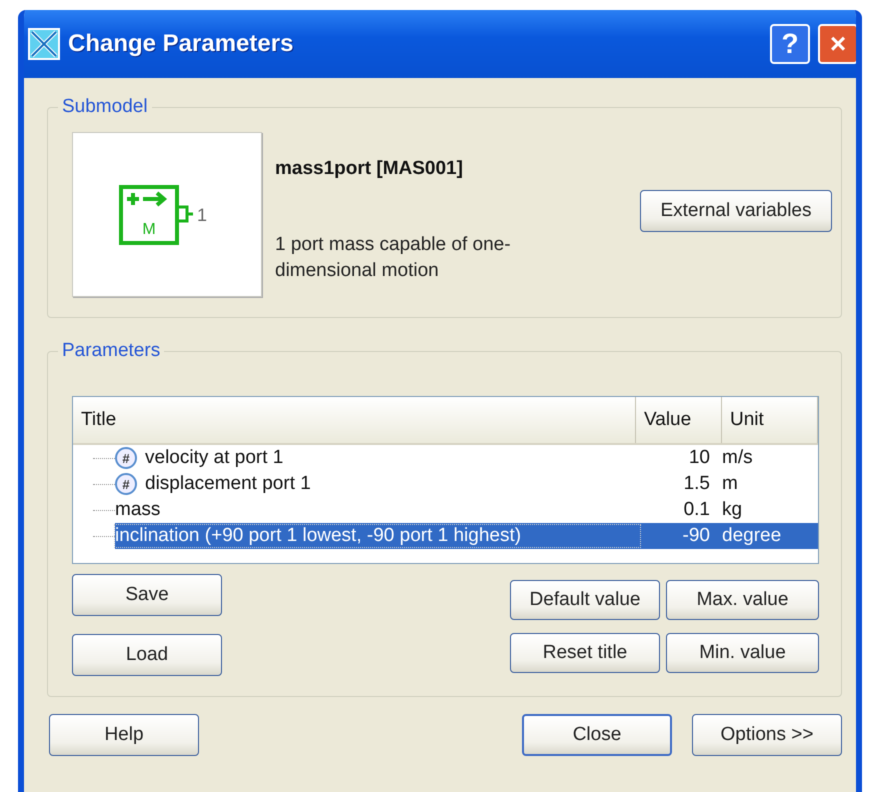 The height and width of the screenshot is (792, 885). What do you see at coordinates (597, 735) in the screenshot?
I see `close-button: Close` at bounding box center [597, 735].